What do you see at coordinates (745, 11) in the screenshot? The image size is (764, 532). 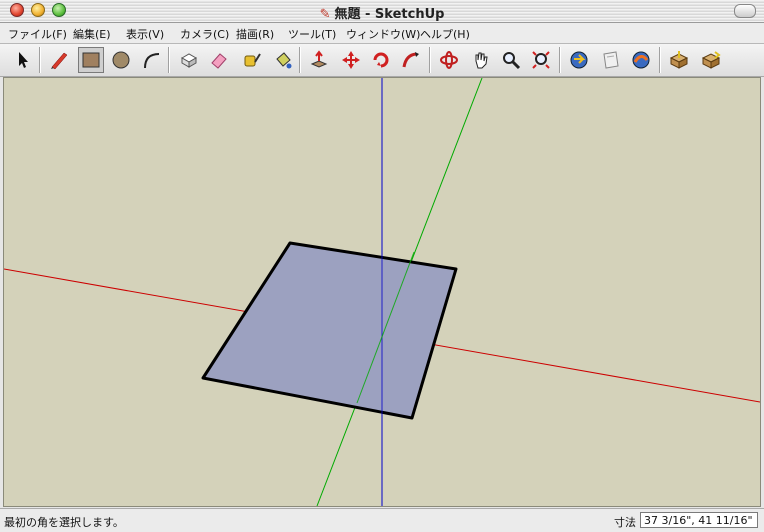 I see `toolbar-toggle-button` at bounding box center [745, 11].